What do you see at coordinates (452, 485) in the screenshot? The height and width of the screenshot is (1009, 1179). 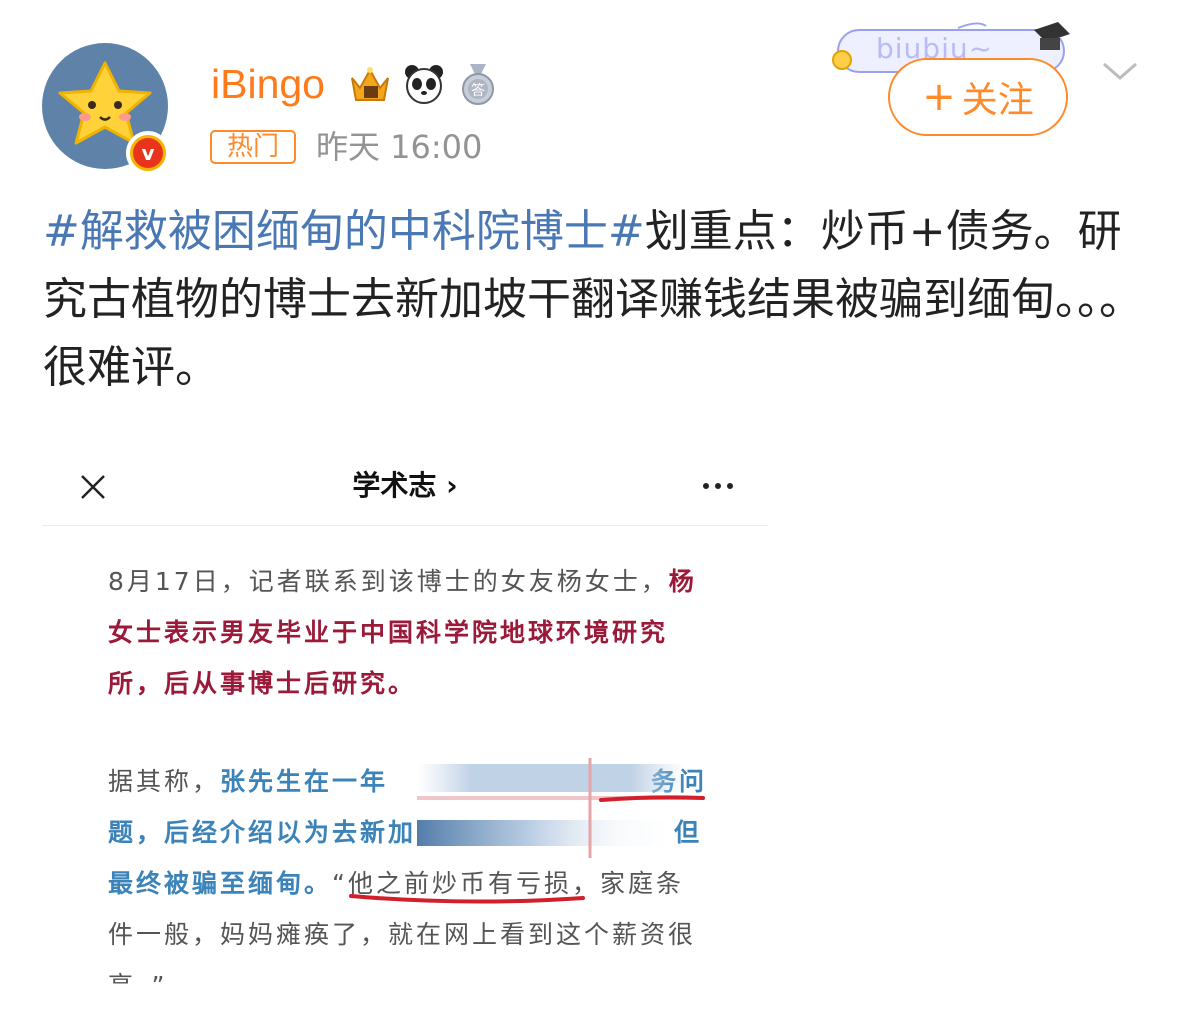 I see `title-chevron-icon: ›` at bounding box center [452, 485].